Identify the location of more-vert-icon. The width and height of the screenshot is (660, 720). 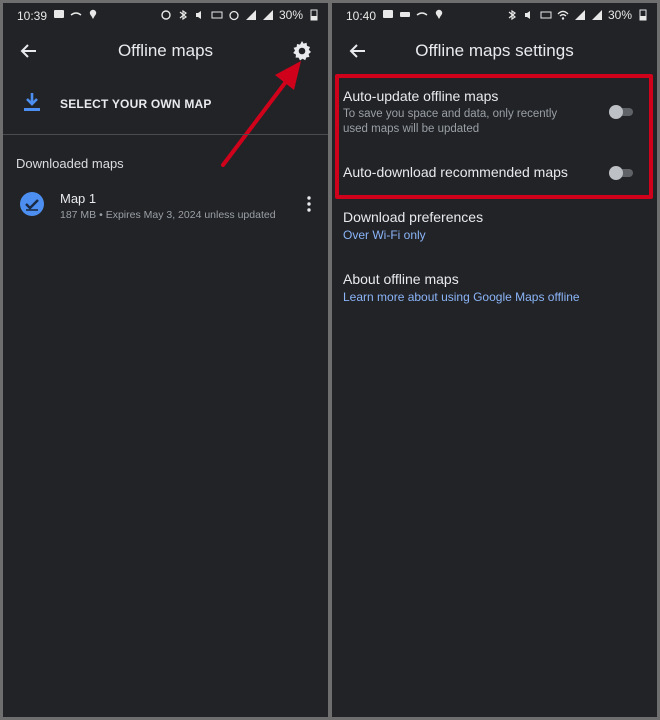
(309, 204).